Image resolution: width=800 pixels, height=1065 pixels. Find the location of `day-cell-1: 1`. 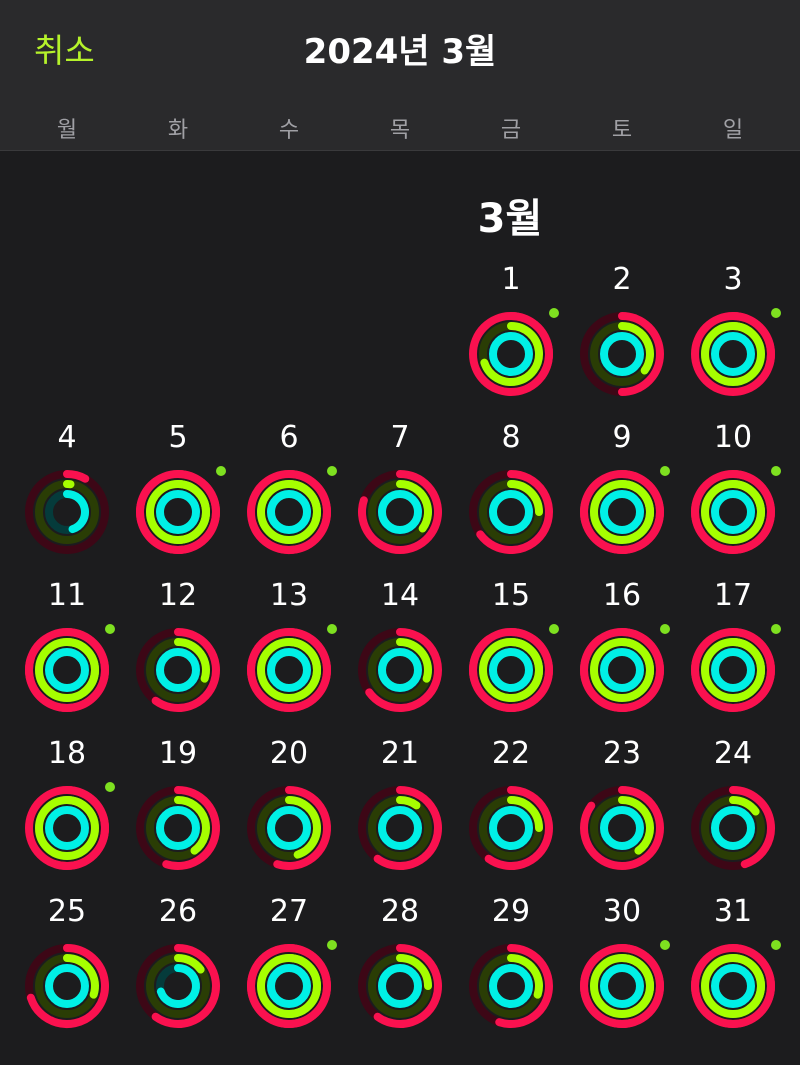

day-cell-1: 1 is located at coordinates (511, 337).